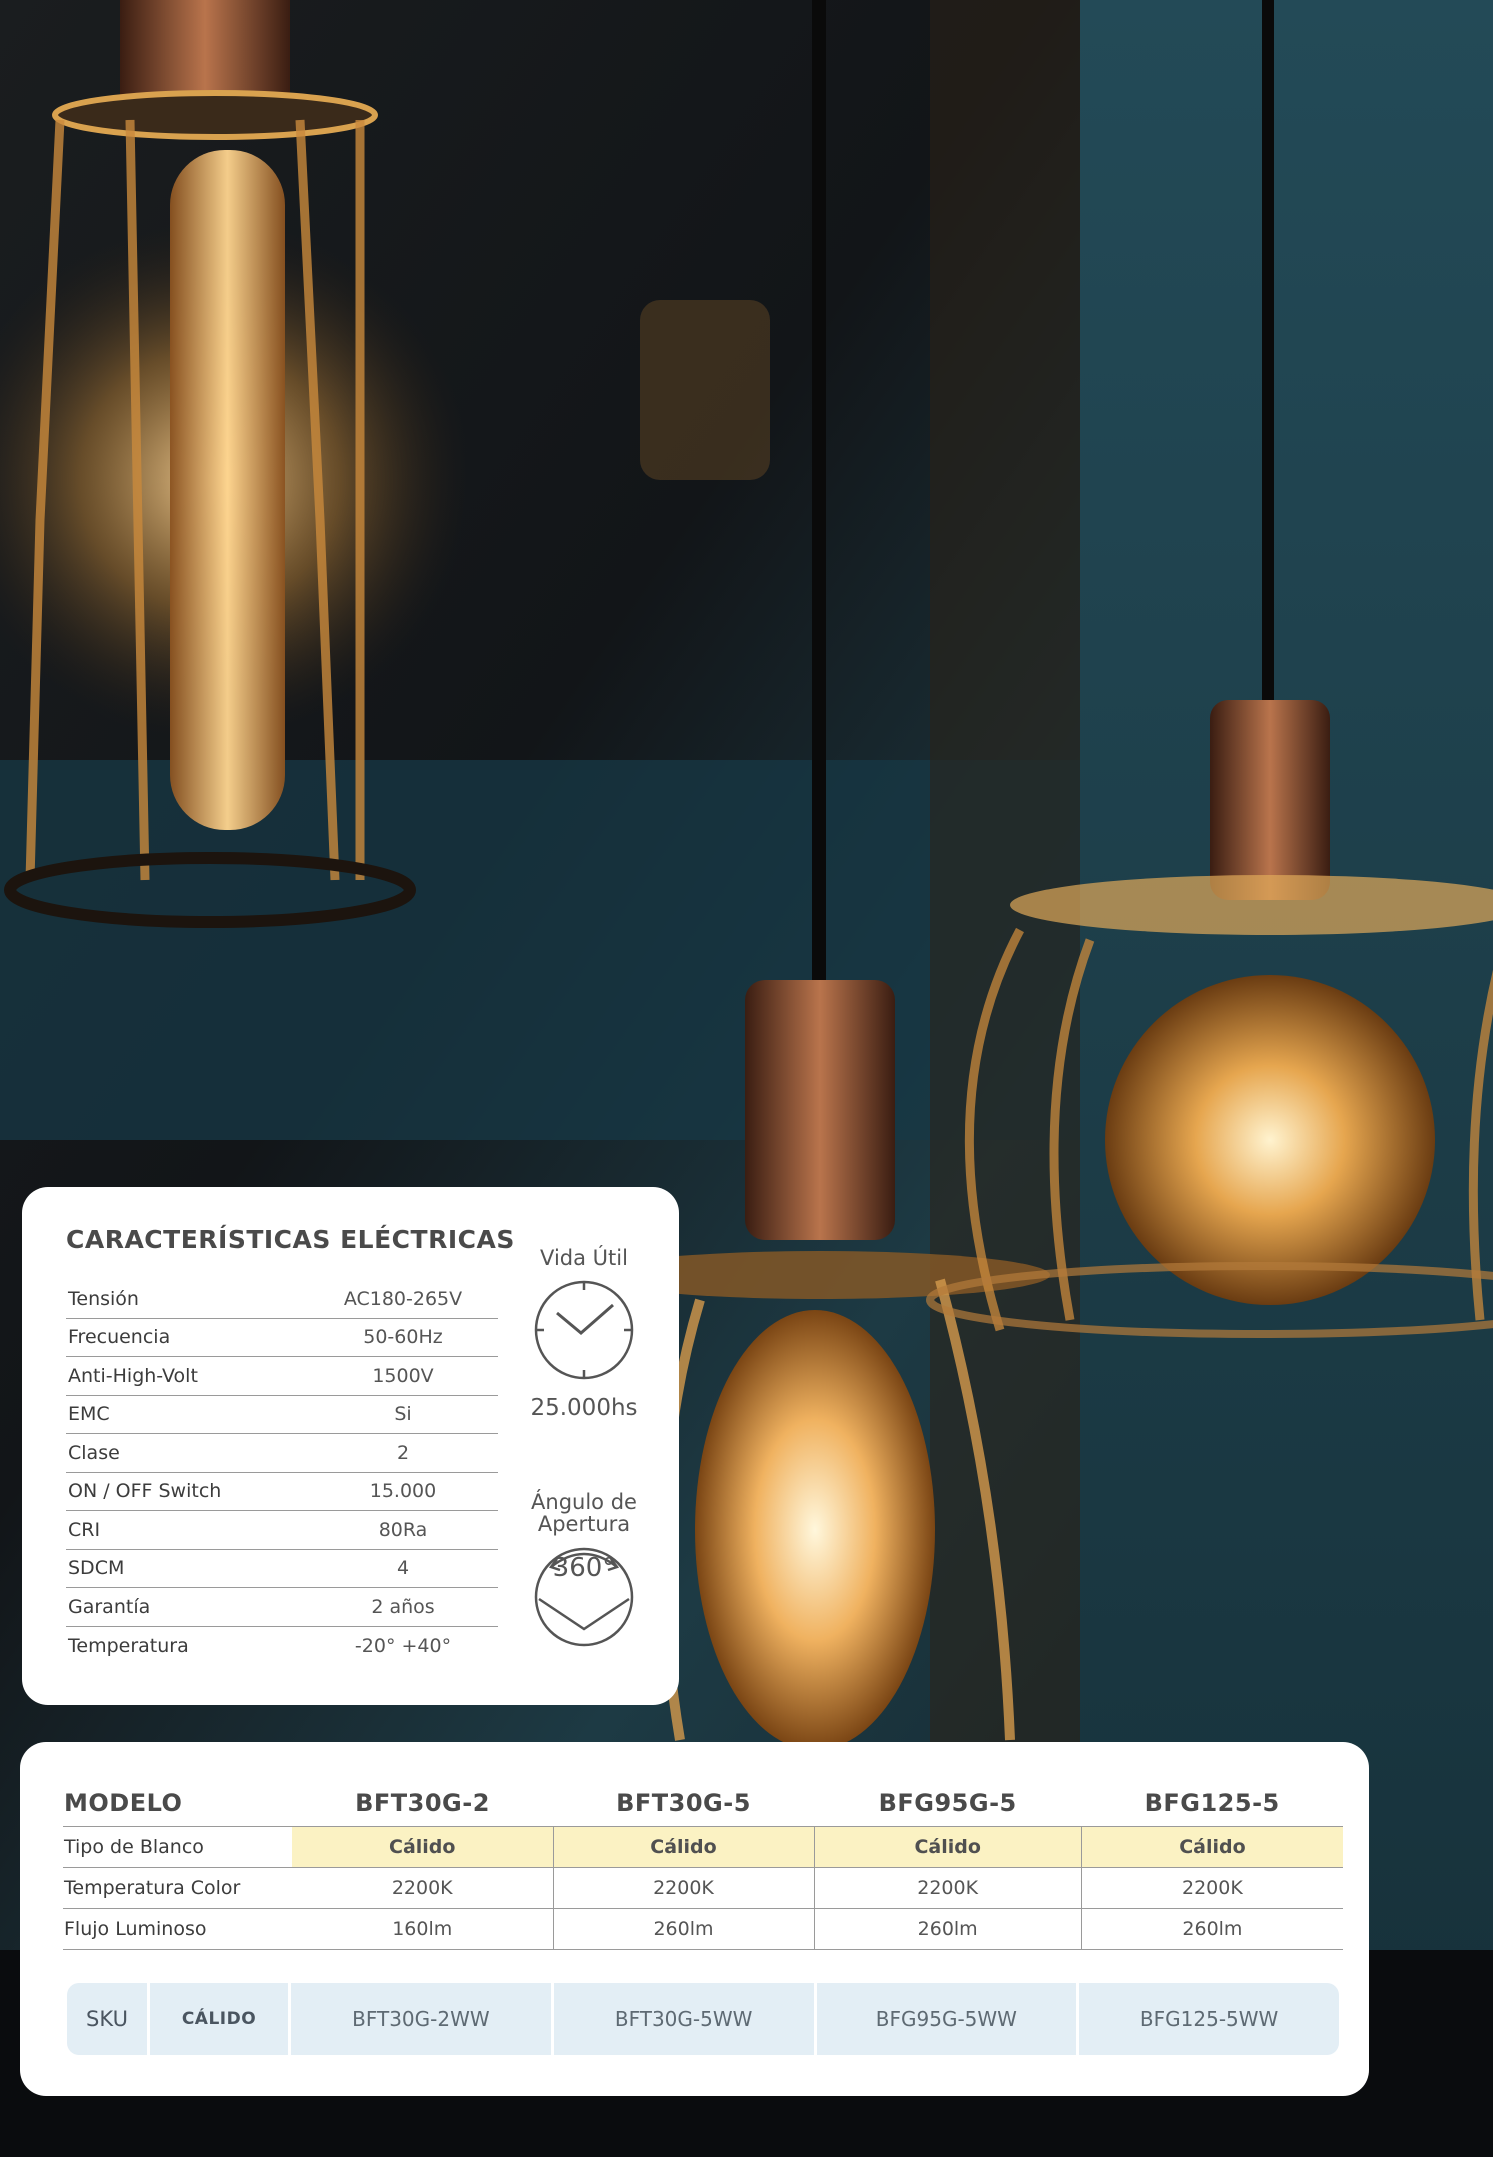  Describe the element at coordinates (403, 1568) in the screenshot. I see `spec-value: 4` at that location.